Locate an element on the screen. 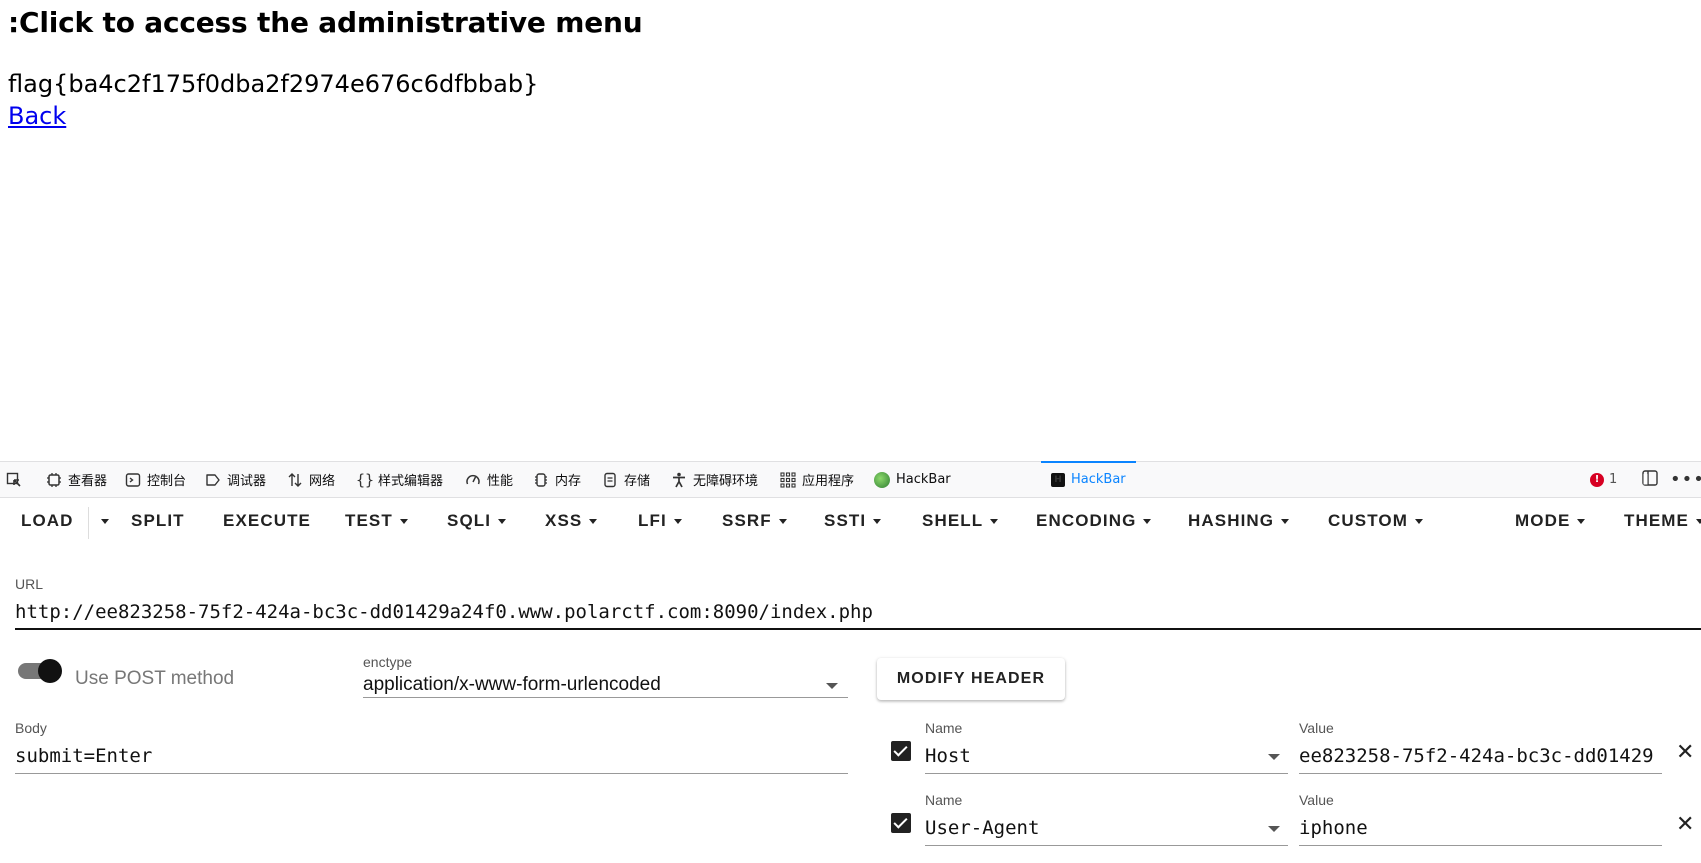  xss-menu: XSS is located at coordinates (571, 521).